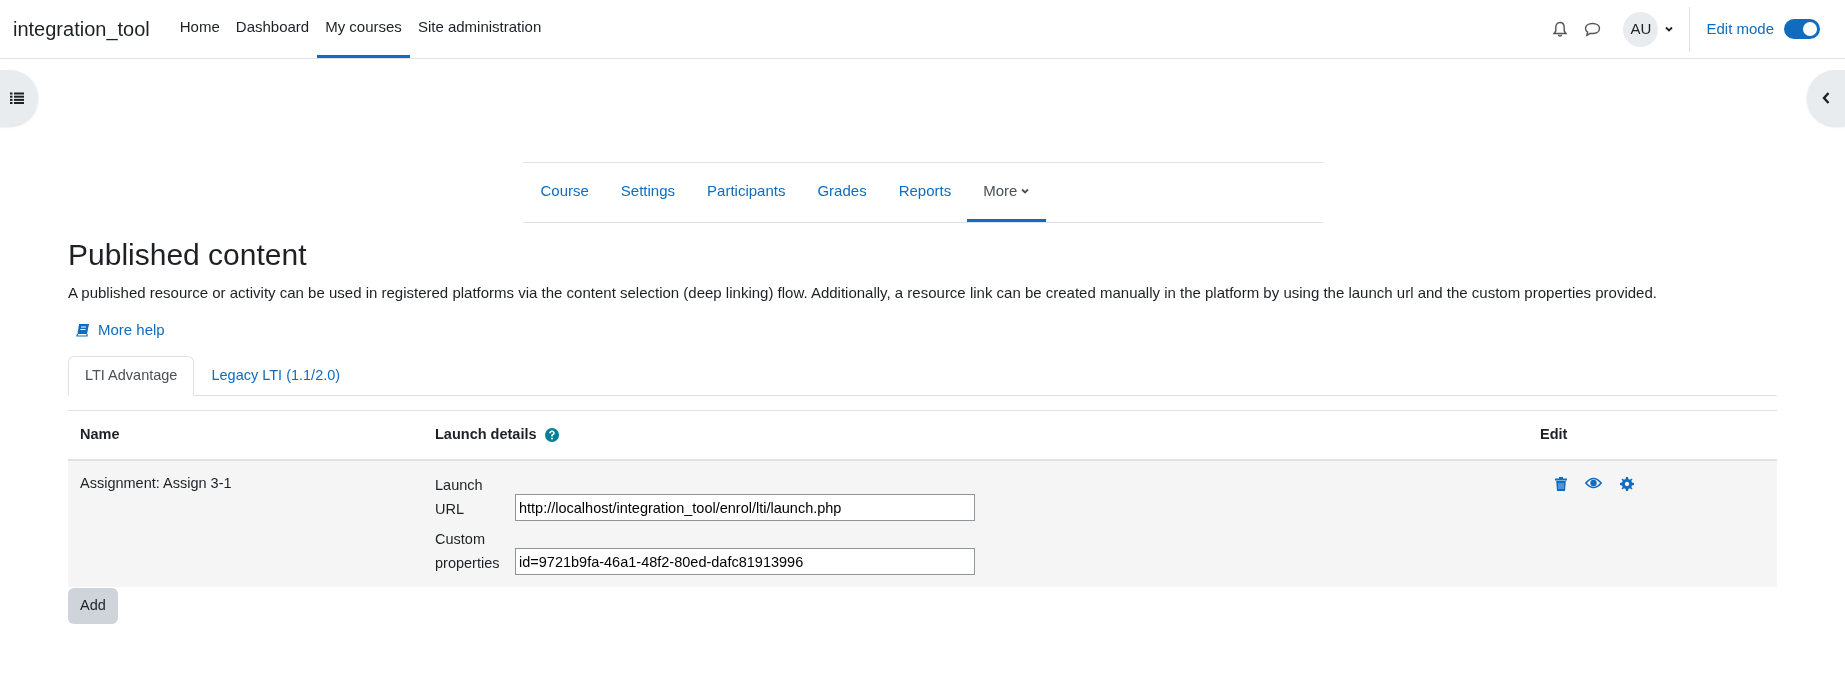 This screenshot has width=1845, height=682. I want to click on page-heading: Published content, so click(188, 255).